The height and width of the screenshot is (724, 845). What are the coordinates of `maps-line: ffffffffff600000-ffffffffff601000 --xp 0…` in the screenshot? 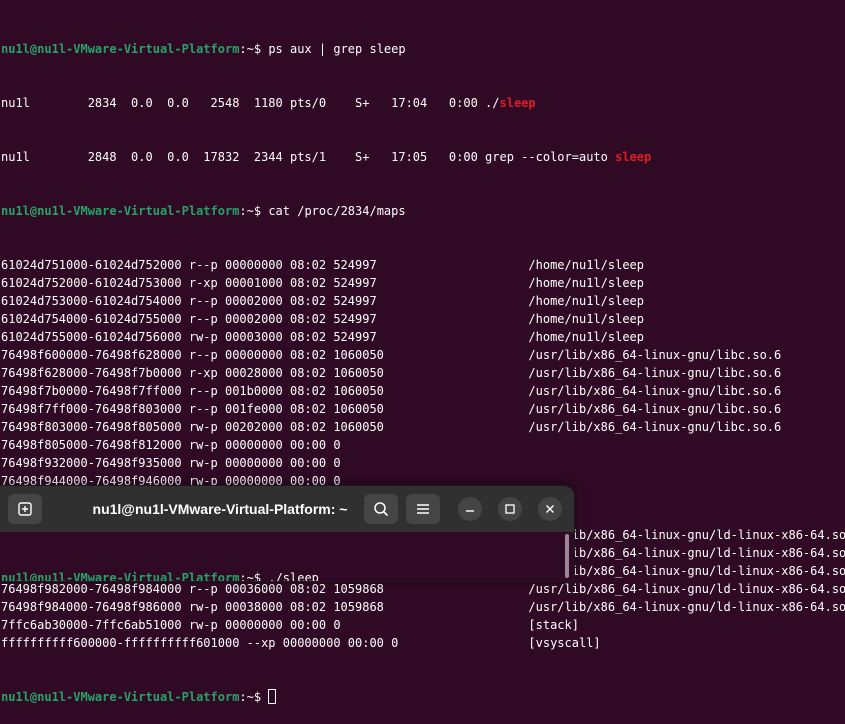 It's located at (301, 643).